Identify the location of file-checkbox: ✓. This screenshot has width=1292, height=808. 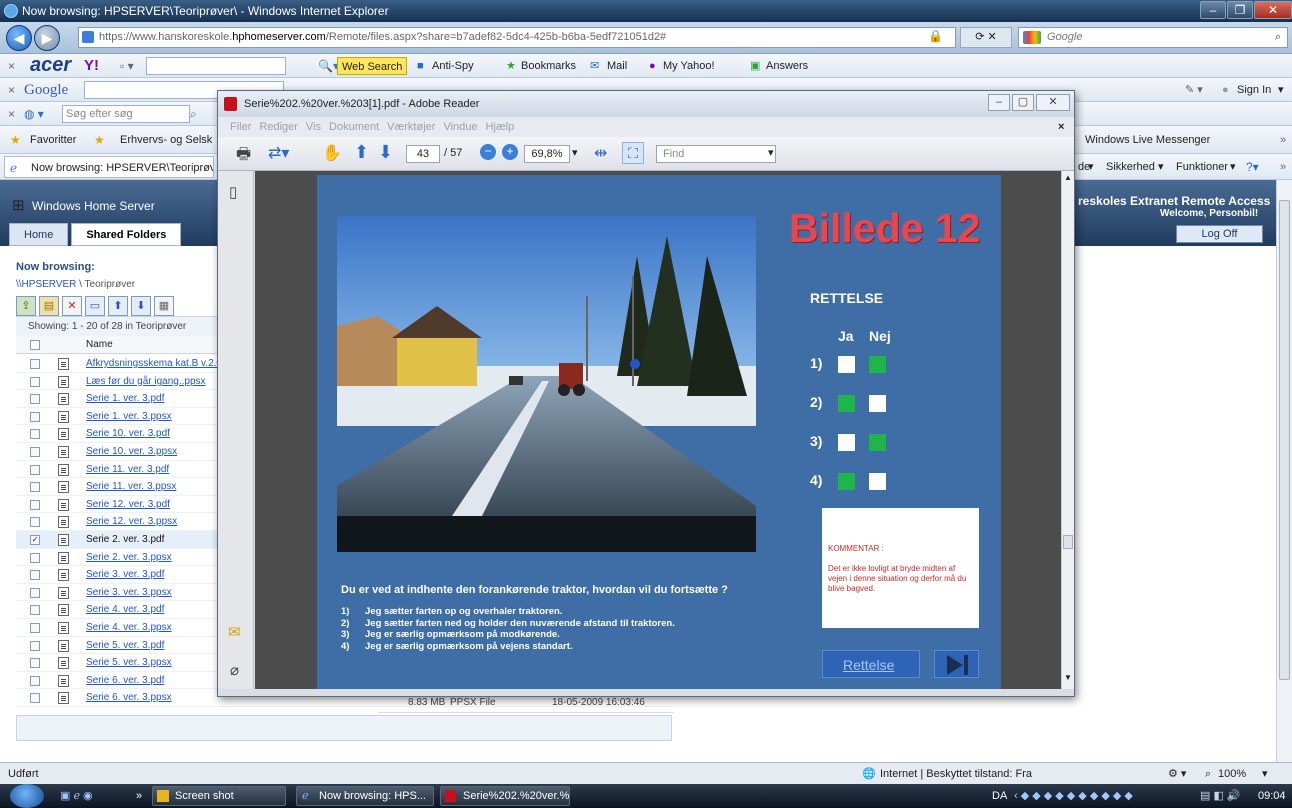
(35, 540).